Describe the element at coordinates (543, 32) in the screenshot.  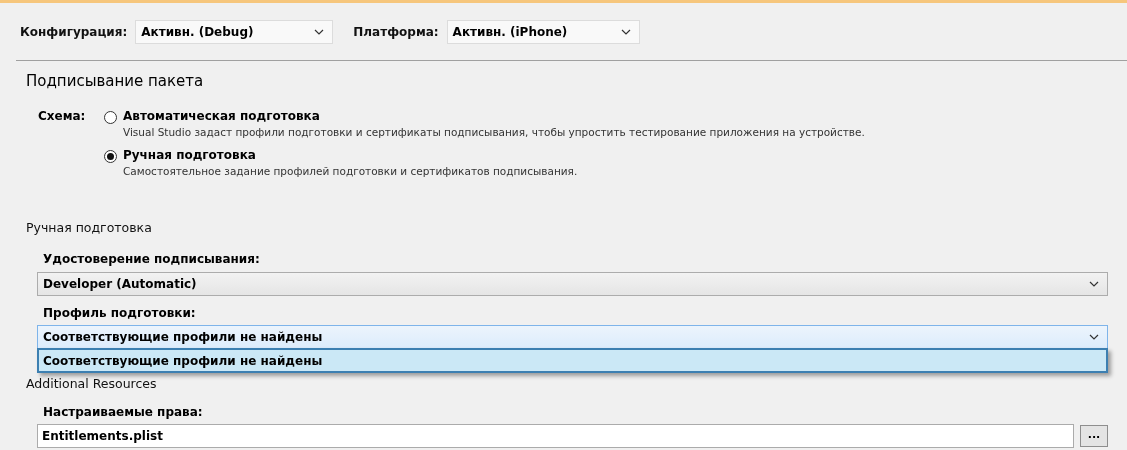
I see `platform-dropdown: Активн. (iPhone)` at that location.